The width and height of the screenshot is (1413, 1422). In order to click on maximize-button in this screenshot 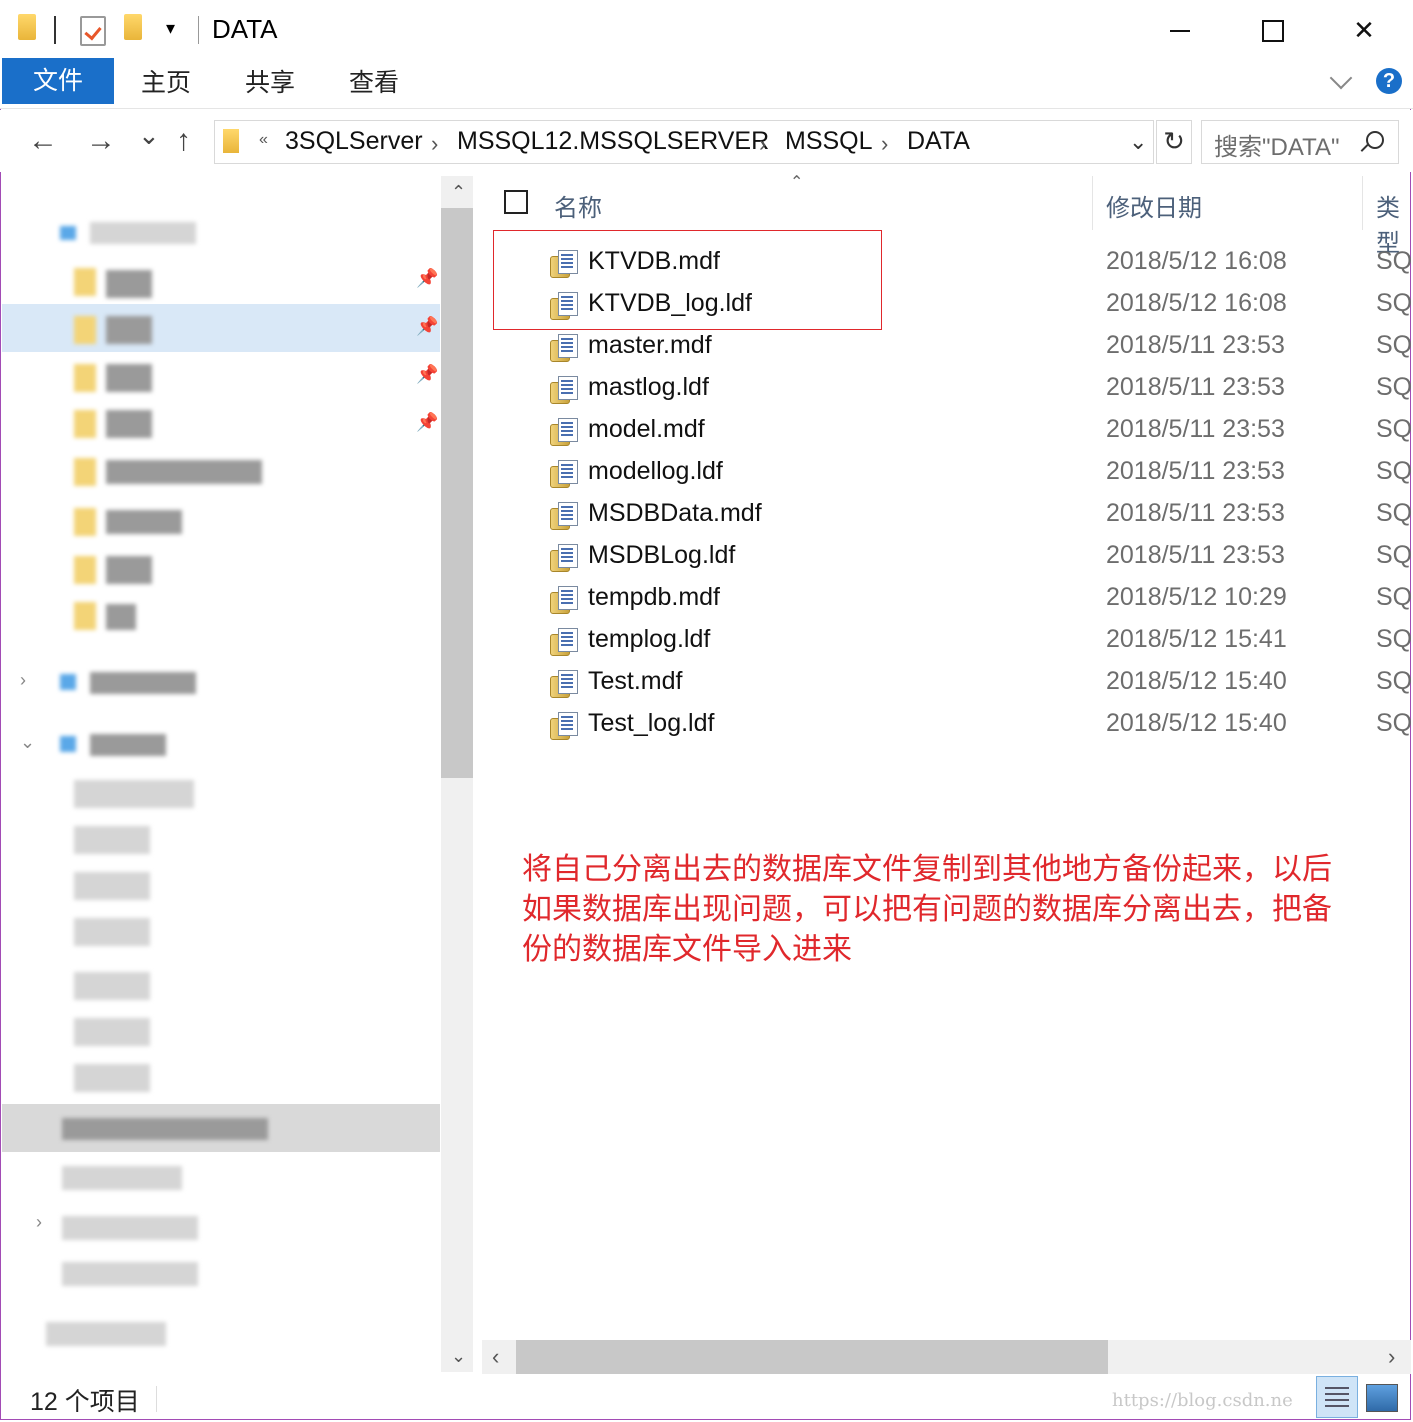, I will do `click(1272, 30)`.